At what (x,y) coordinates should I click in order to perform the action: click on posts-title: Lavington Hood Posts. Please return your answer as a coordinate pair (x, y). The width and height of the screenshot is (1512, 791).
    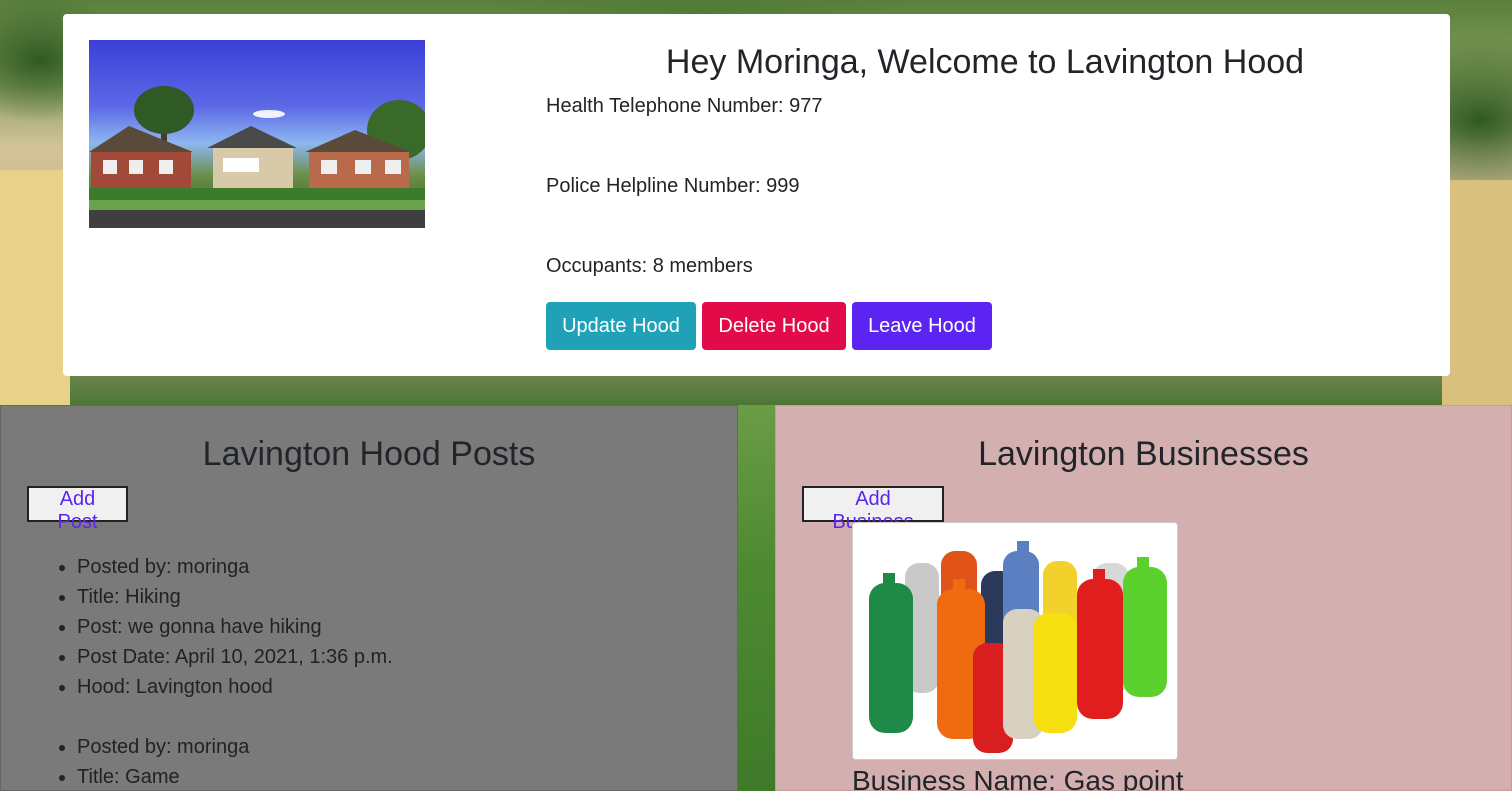
    Looking at the image, I should click on (369, 454).